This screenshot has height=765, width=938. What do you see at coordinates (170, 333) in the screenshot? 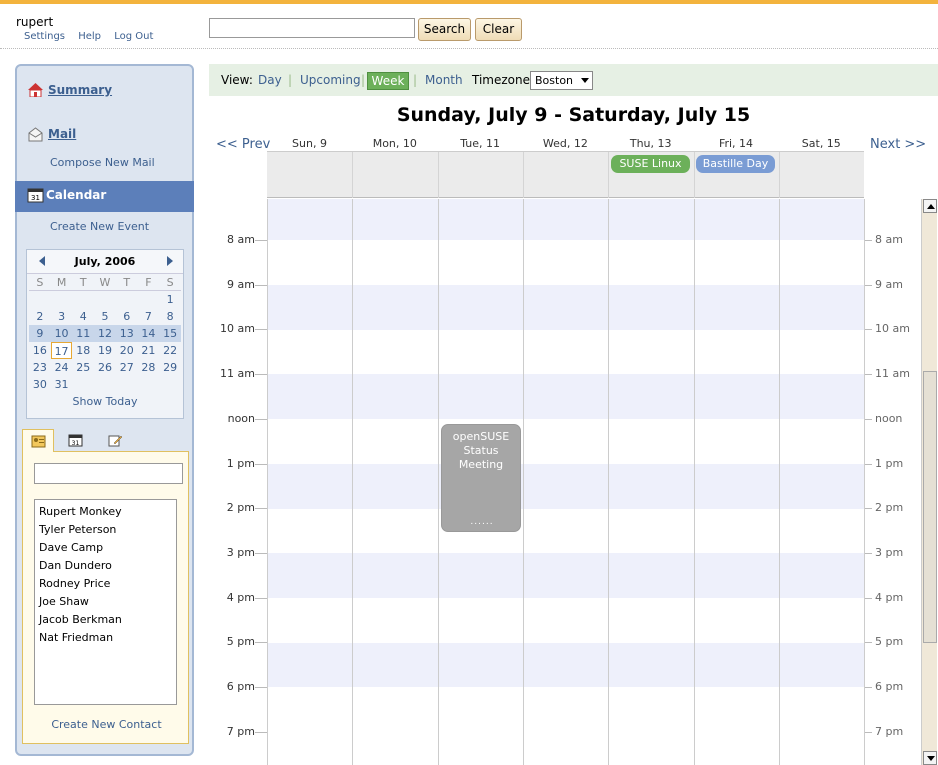
I see `mini-calendar-day: 15` at bounding box center [170, 333].